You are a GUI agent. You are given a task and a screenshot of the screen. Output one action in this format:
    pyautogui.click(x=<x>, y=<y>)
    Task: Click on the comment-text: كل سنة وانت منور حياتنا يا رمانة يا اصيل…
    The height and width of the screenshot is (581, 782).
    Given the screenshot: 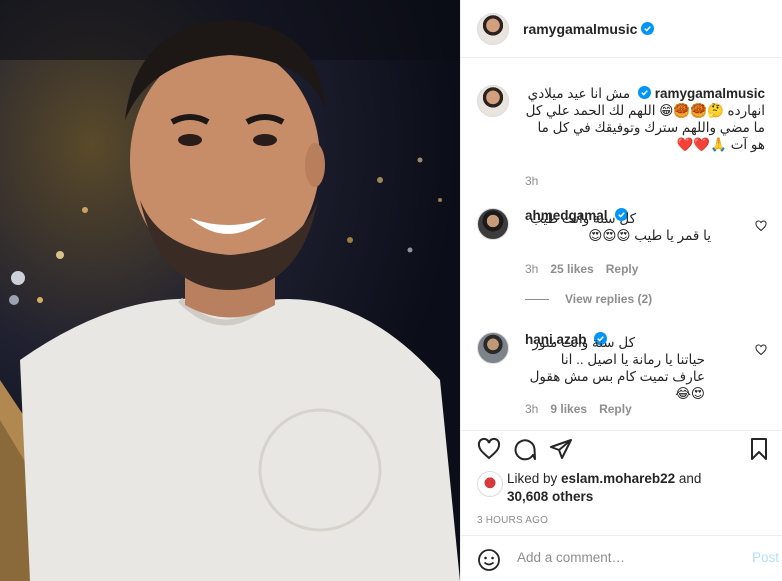 What is the action you would take?
    pyautogui.click(x=617, y=368)
    